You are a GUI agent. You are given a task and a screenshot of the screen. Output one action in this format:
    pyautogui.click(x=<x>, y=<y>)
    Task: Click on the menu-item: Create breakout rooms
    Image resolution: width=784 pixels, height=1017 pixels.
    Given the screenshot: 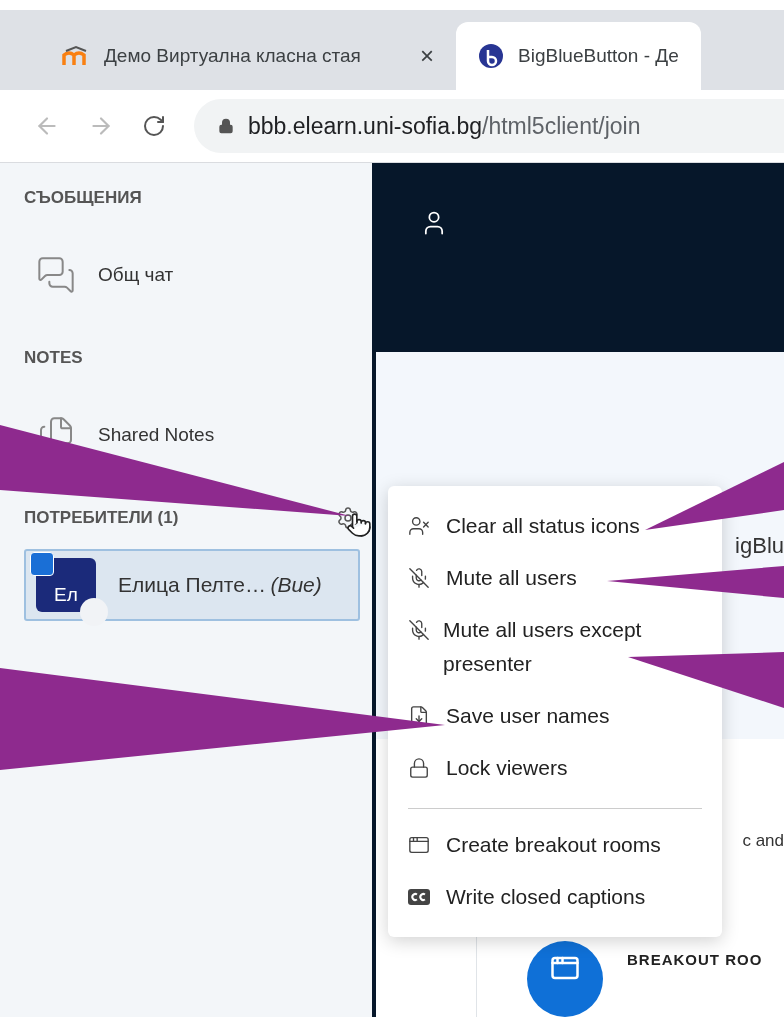 What is the action you would take?
    pyautogui.click(x=555, y=845)
    